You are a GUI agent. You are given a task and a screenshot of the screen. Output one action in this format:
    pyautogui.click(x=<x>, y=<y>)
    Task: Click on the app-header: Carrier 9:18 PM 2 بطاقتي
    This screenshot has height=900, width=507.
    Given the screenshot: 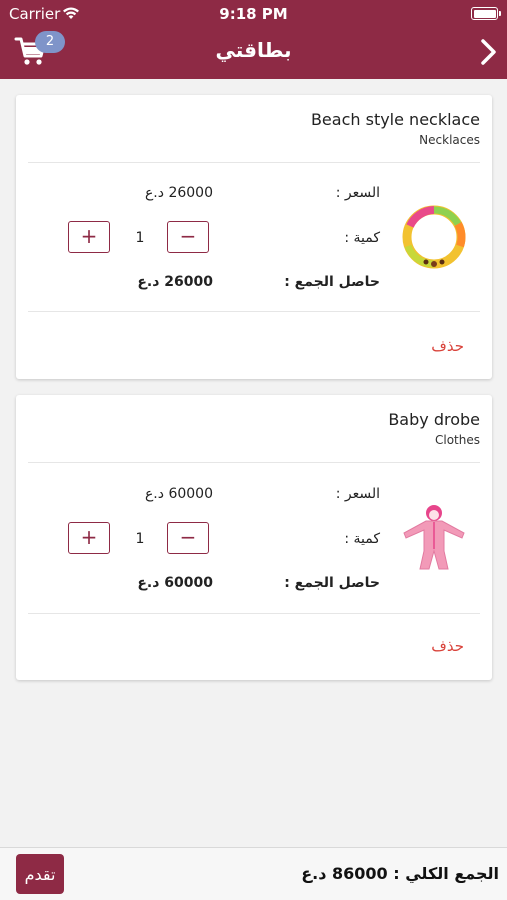 What is the action you would take?
    pyautogui.click(x=253, y=39)
    